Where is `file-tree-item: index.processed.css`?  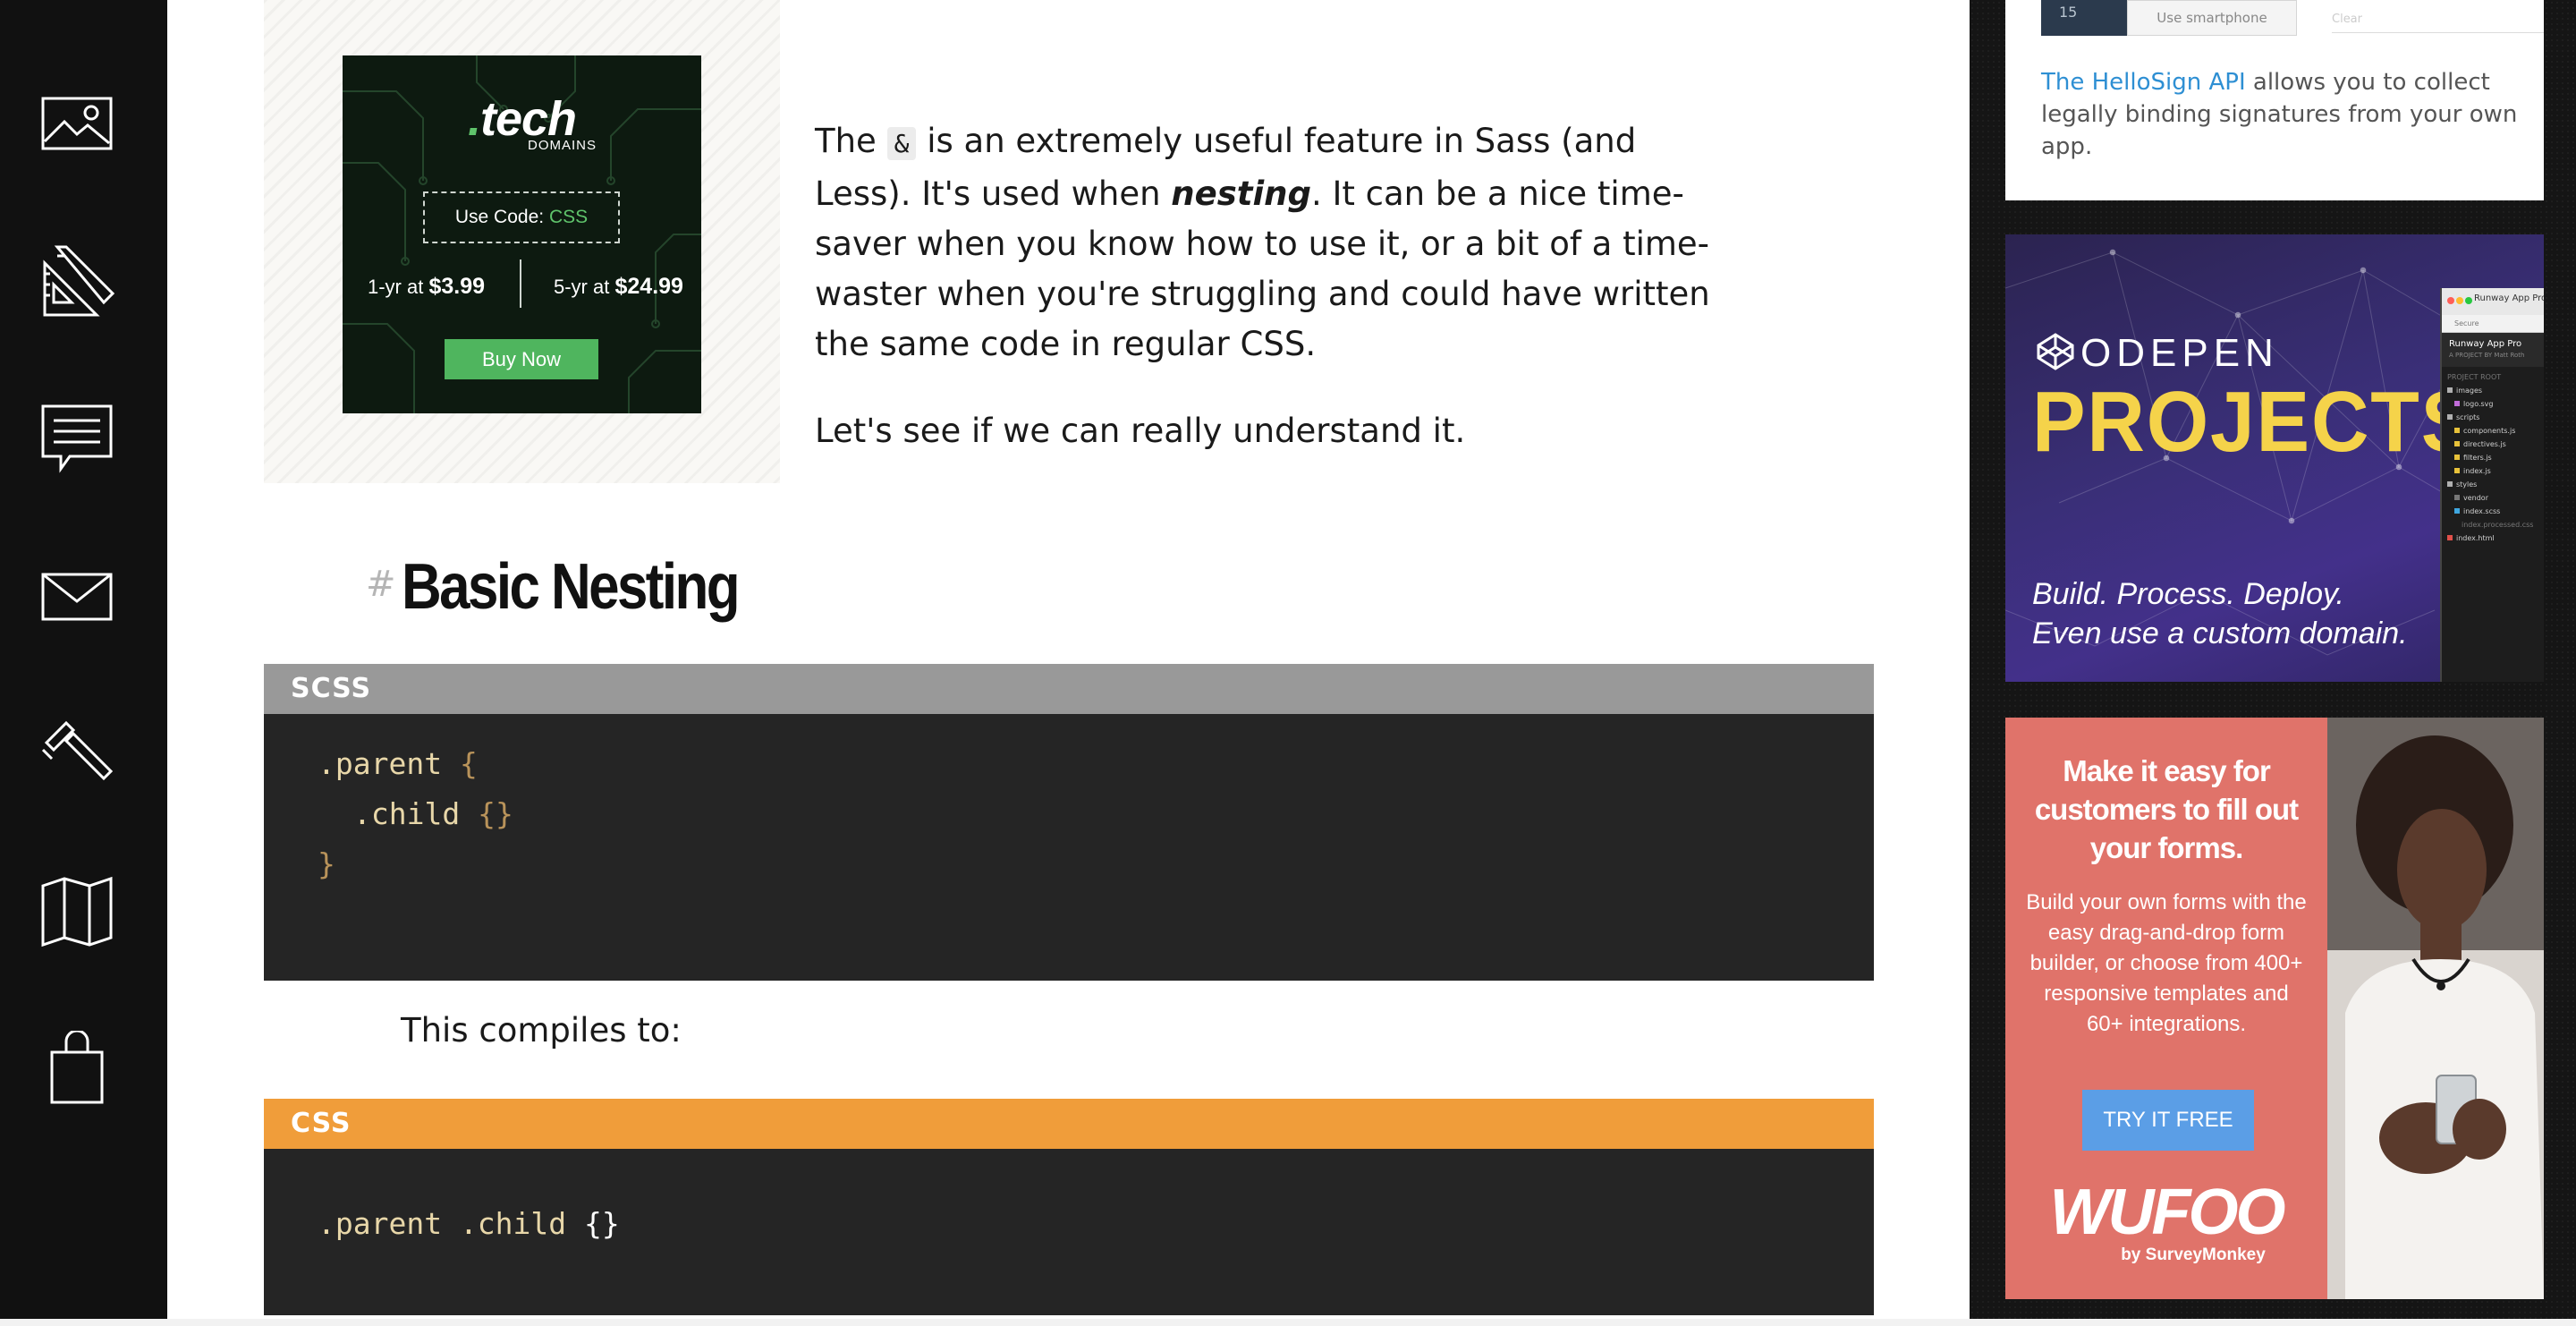 file-tree-item: index.processed.css is located at coordinates (2495, 524).